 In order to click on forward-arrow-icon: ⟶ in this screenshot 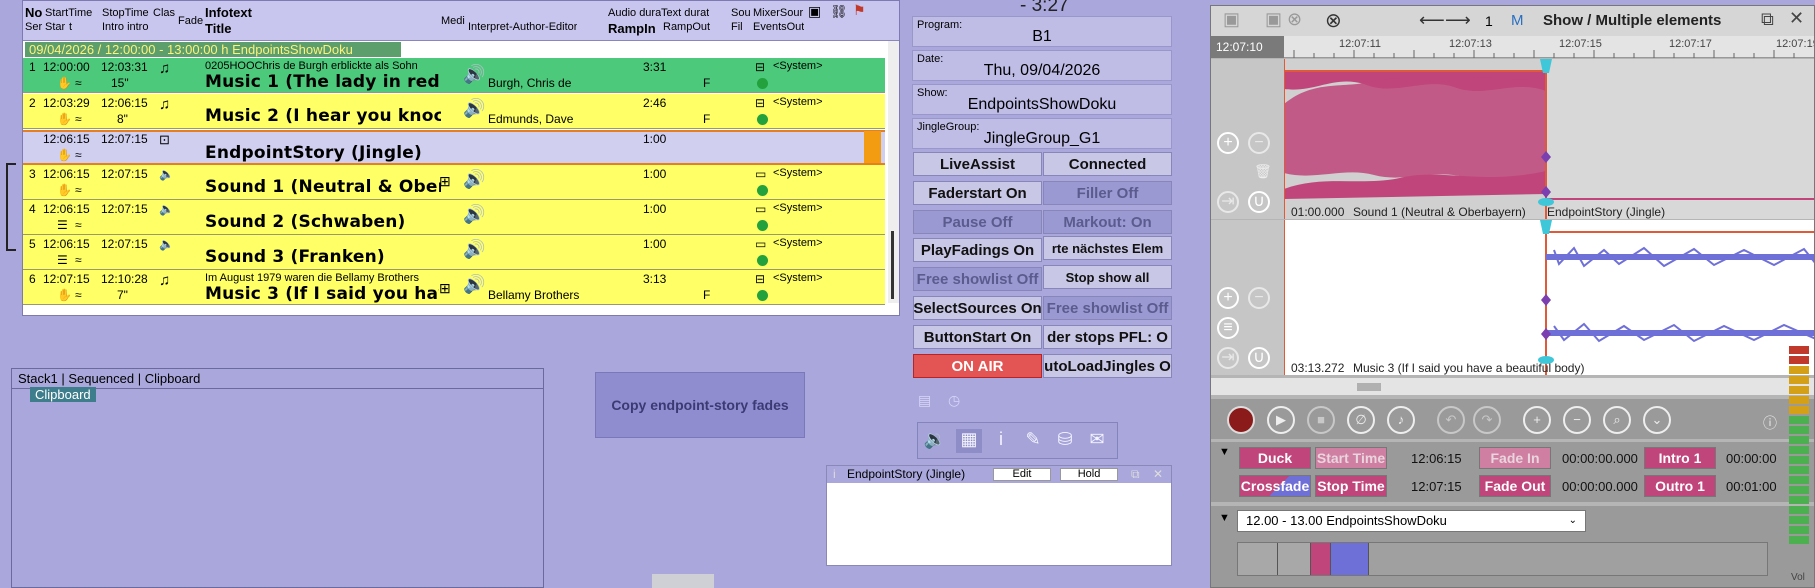, I will do `click(1458, 20)`.